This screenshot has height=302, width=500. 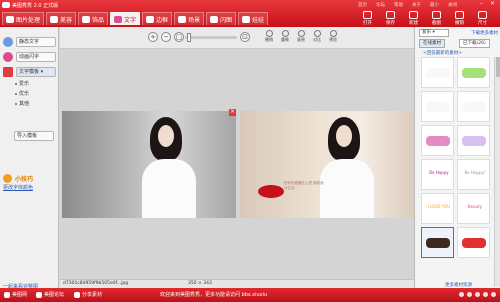 I want to click on sticker-cell-selected, so click(x=437, y=242).